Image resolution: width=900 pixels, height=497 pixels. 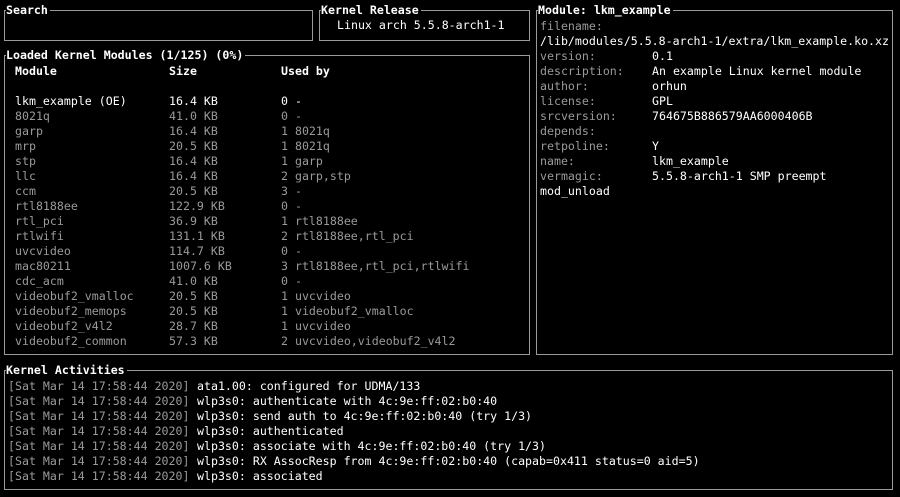 I want to click on kernel-release-value: Linux arch 5.5.8-arch1-1, so click(x=421, y=25).